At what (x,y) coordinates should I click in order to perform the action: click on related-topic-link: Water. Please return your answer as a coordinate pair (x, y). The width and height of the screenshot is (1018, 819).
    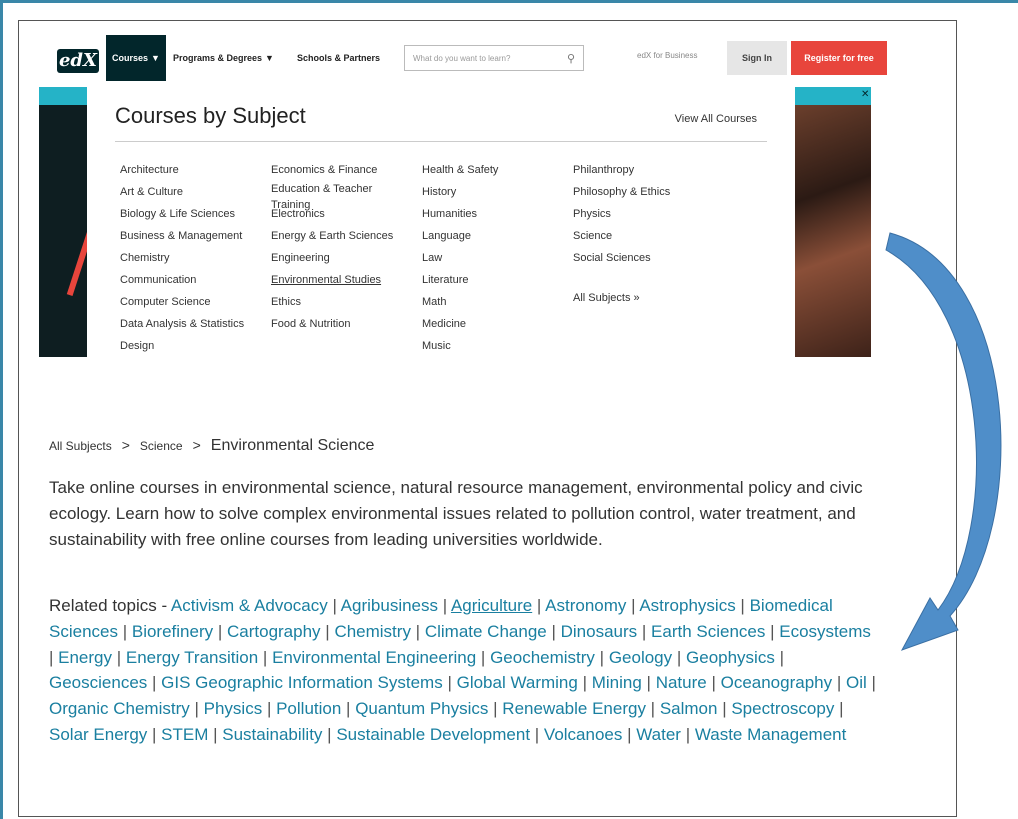
    Looking at the image, I should click on (658, 734).